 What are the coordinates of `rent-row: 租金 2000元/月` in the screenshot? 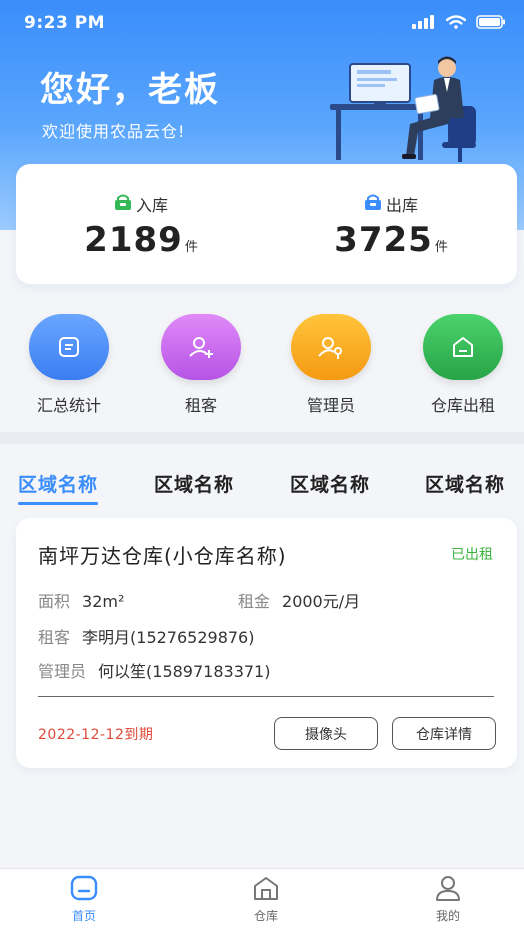 It's located at (299, 600).